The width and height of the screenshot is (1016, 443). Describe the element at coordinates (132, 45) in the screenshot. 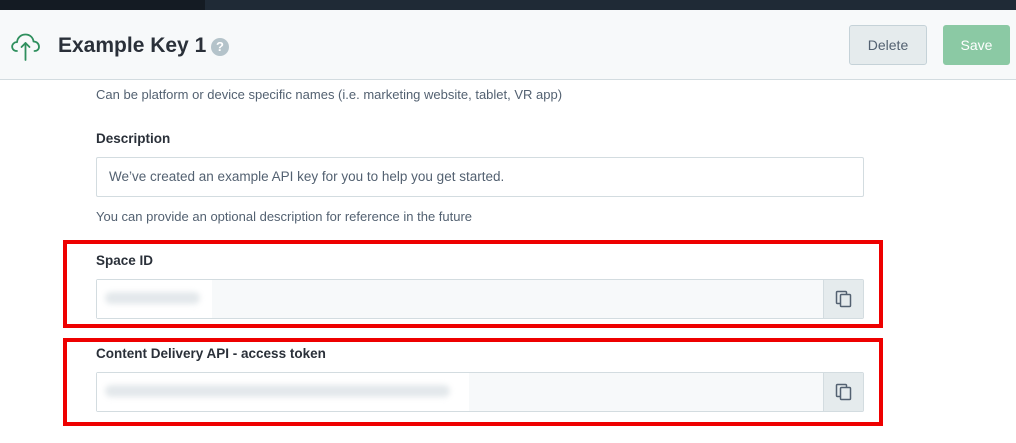

I see `page-title: Example Key 1` at that location.